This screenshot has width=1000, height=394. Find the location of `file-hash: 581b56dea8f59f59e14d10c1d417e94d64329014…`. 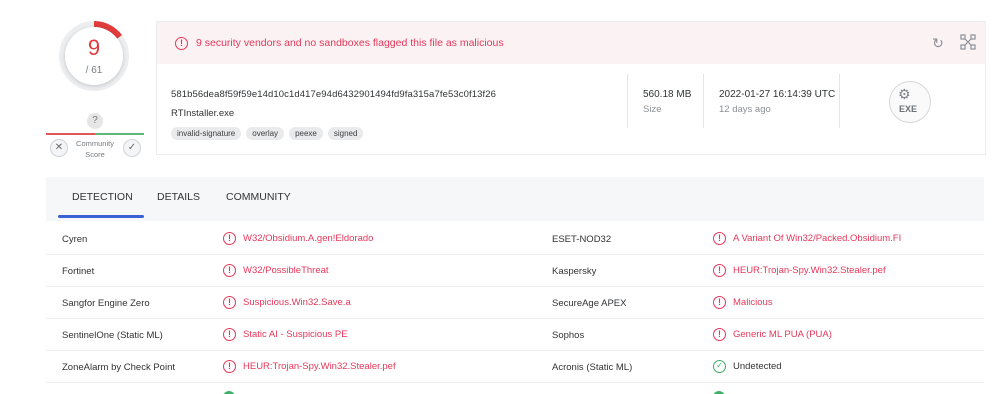

file-hash: 581b56dea8f59f59e14d10c1d417e94d64329014… is located at coordinates (333, 94).